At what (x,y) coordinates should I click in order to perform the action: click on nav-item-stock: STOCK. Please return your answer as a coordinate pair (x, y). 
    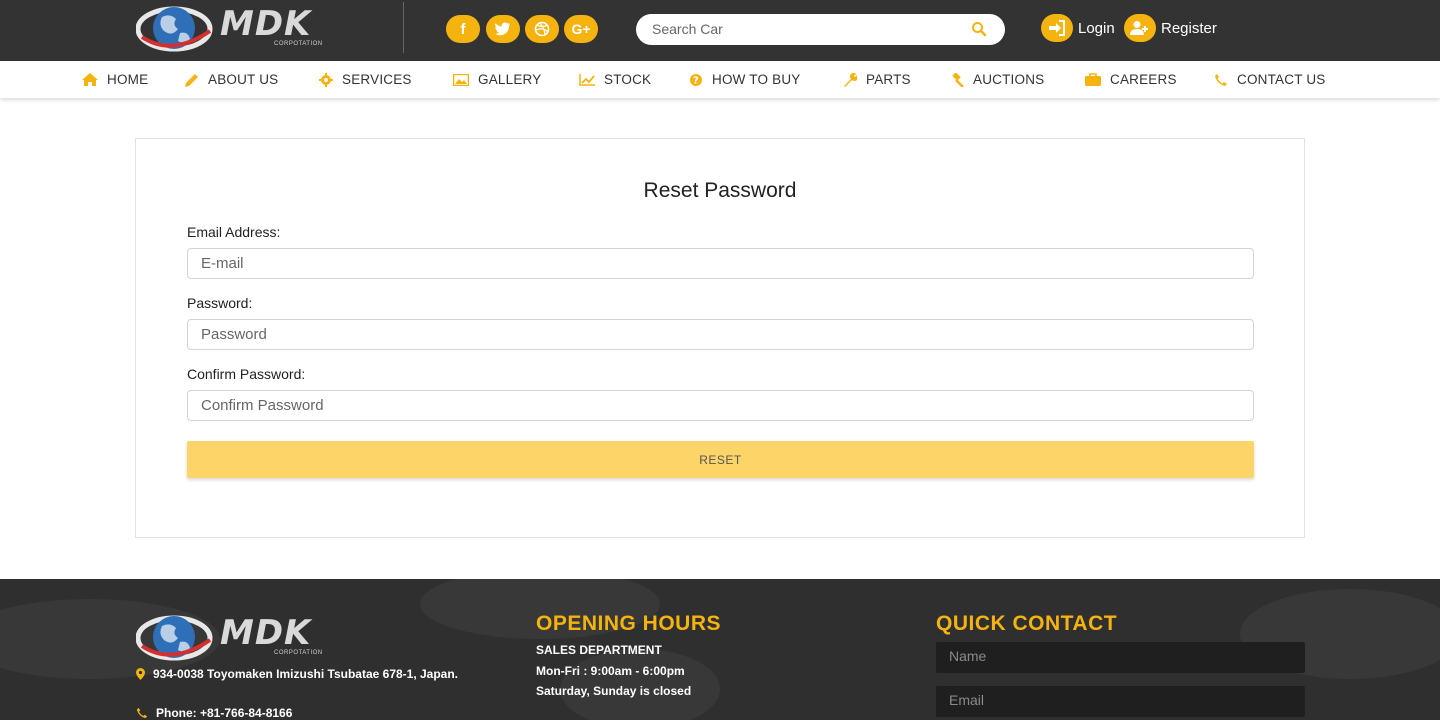
    Looking at the image, I should click on (615, 79).